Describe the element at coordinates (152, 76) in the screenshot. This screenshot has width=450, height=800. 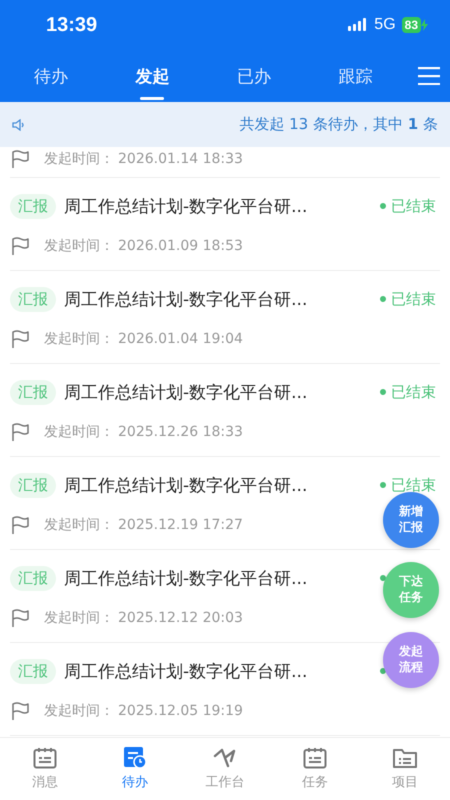
I see `tab: 发起` at that location.